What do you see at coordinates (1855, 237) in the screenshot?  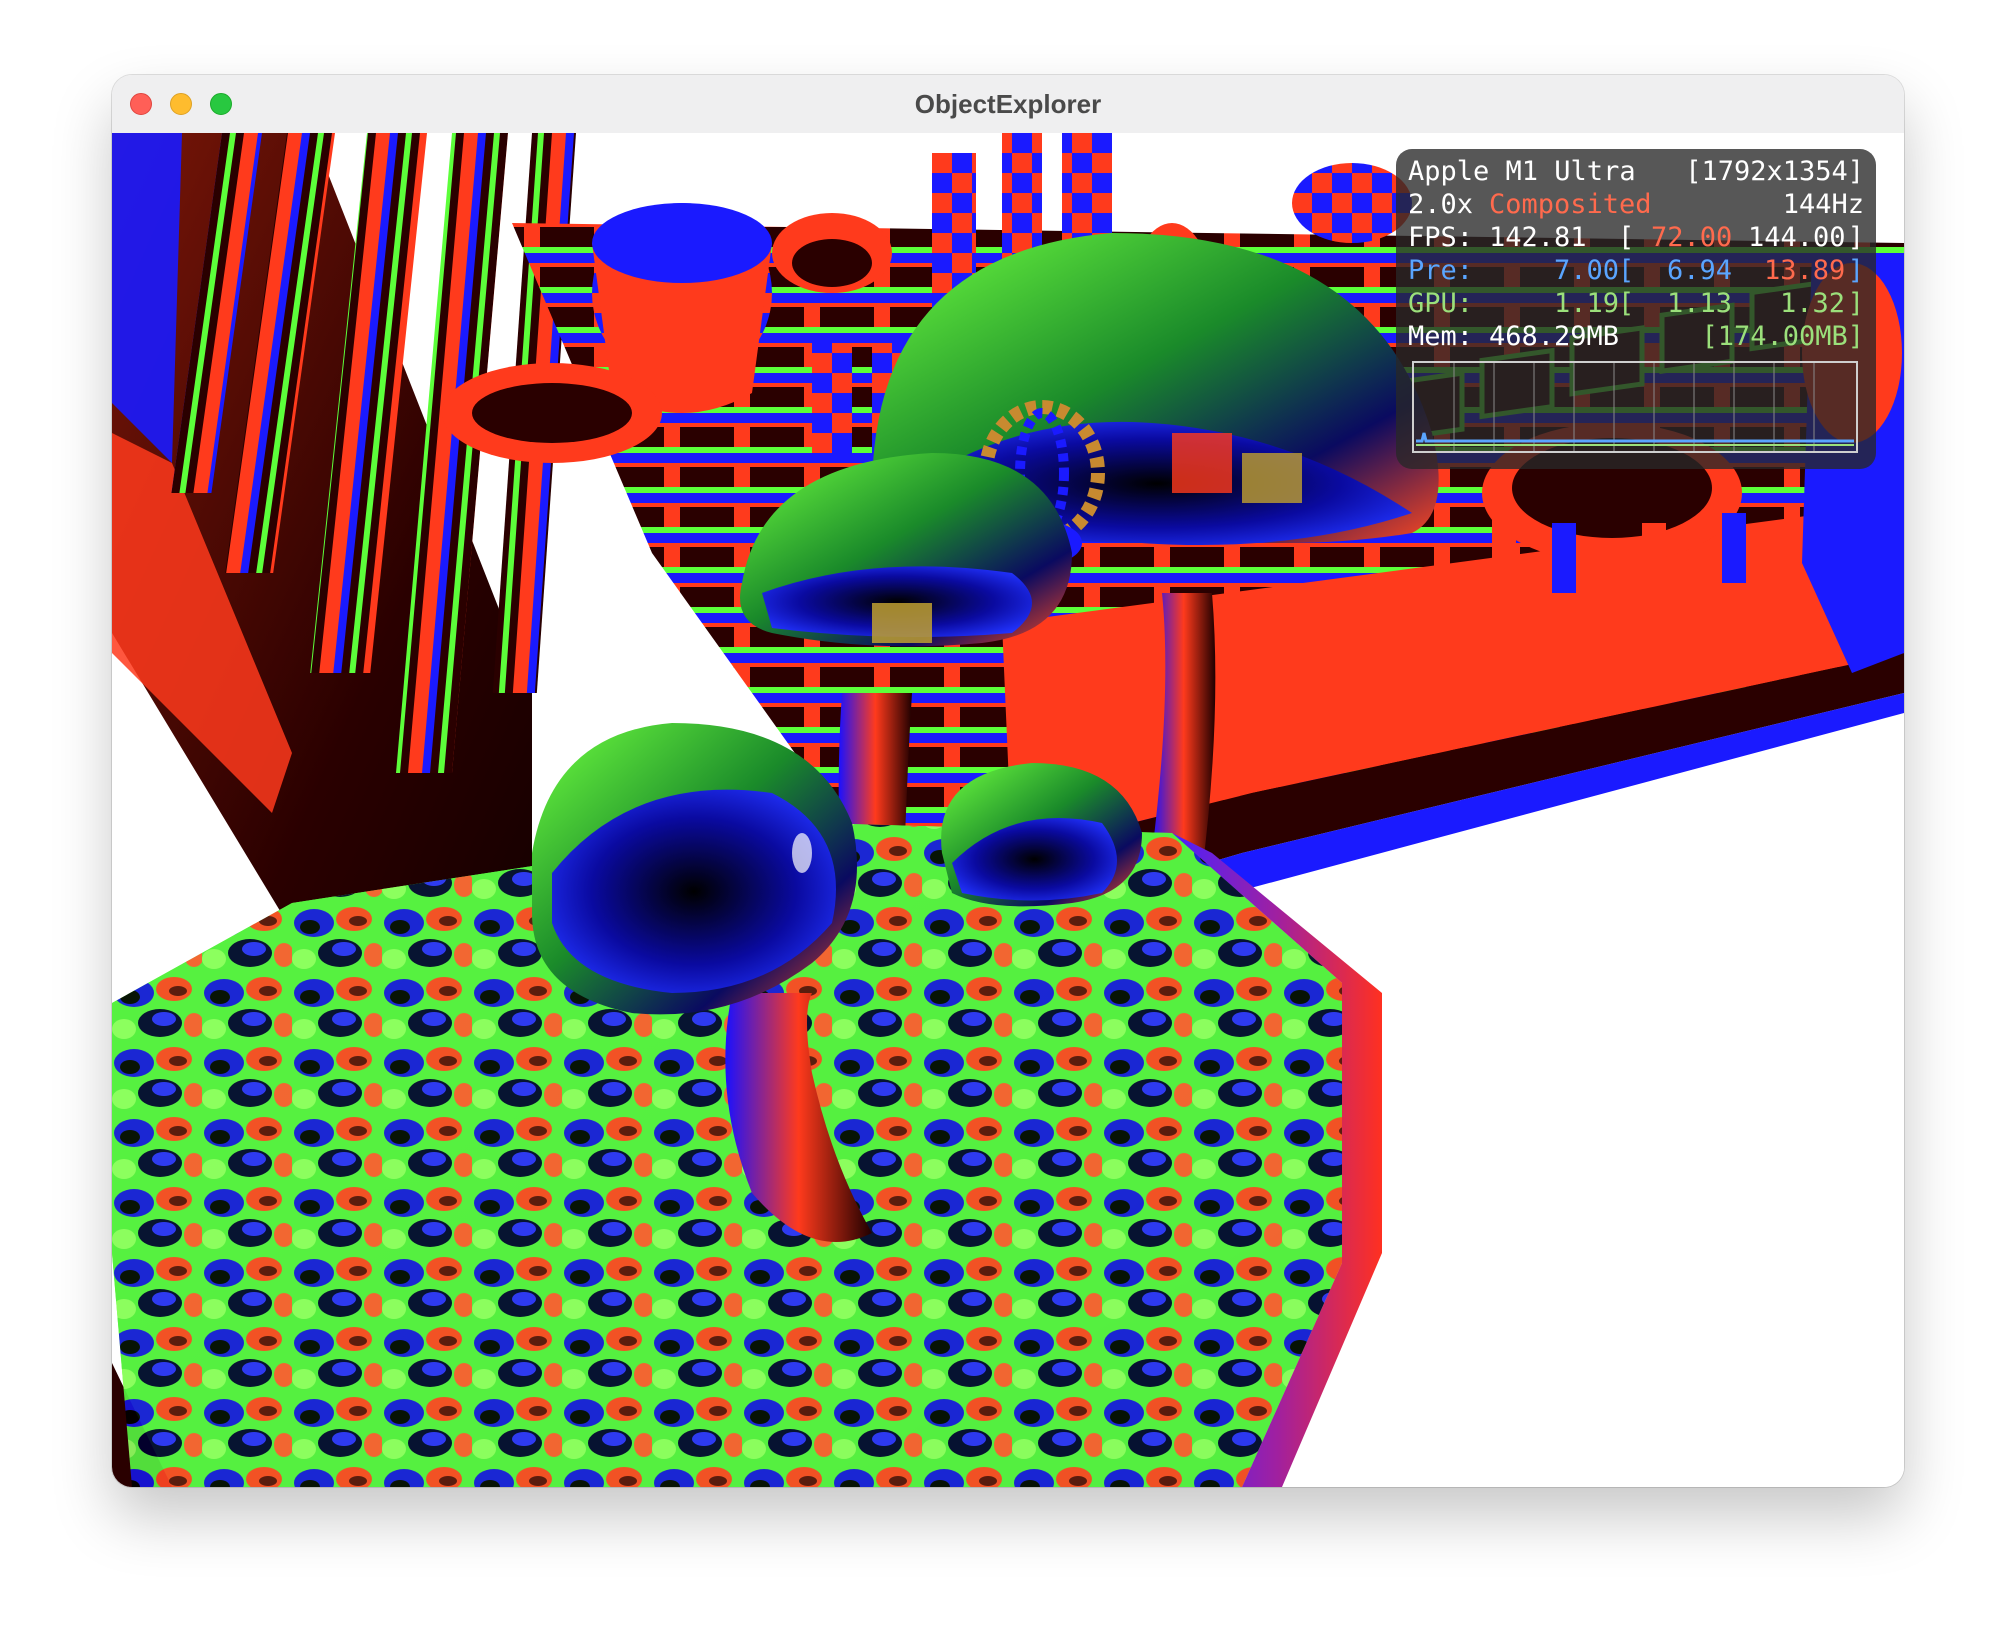 I see `hud-fps-close: ]` at bounding box center [1855, 237].